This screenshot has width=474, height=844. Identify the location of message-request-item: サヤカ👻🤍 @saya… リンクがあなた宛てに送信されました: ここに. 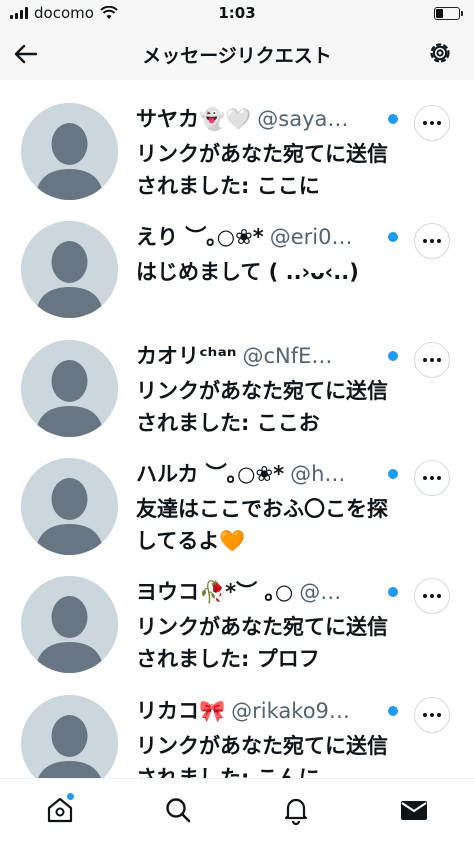
(237, 147).